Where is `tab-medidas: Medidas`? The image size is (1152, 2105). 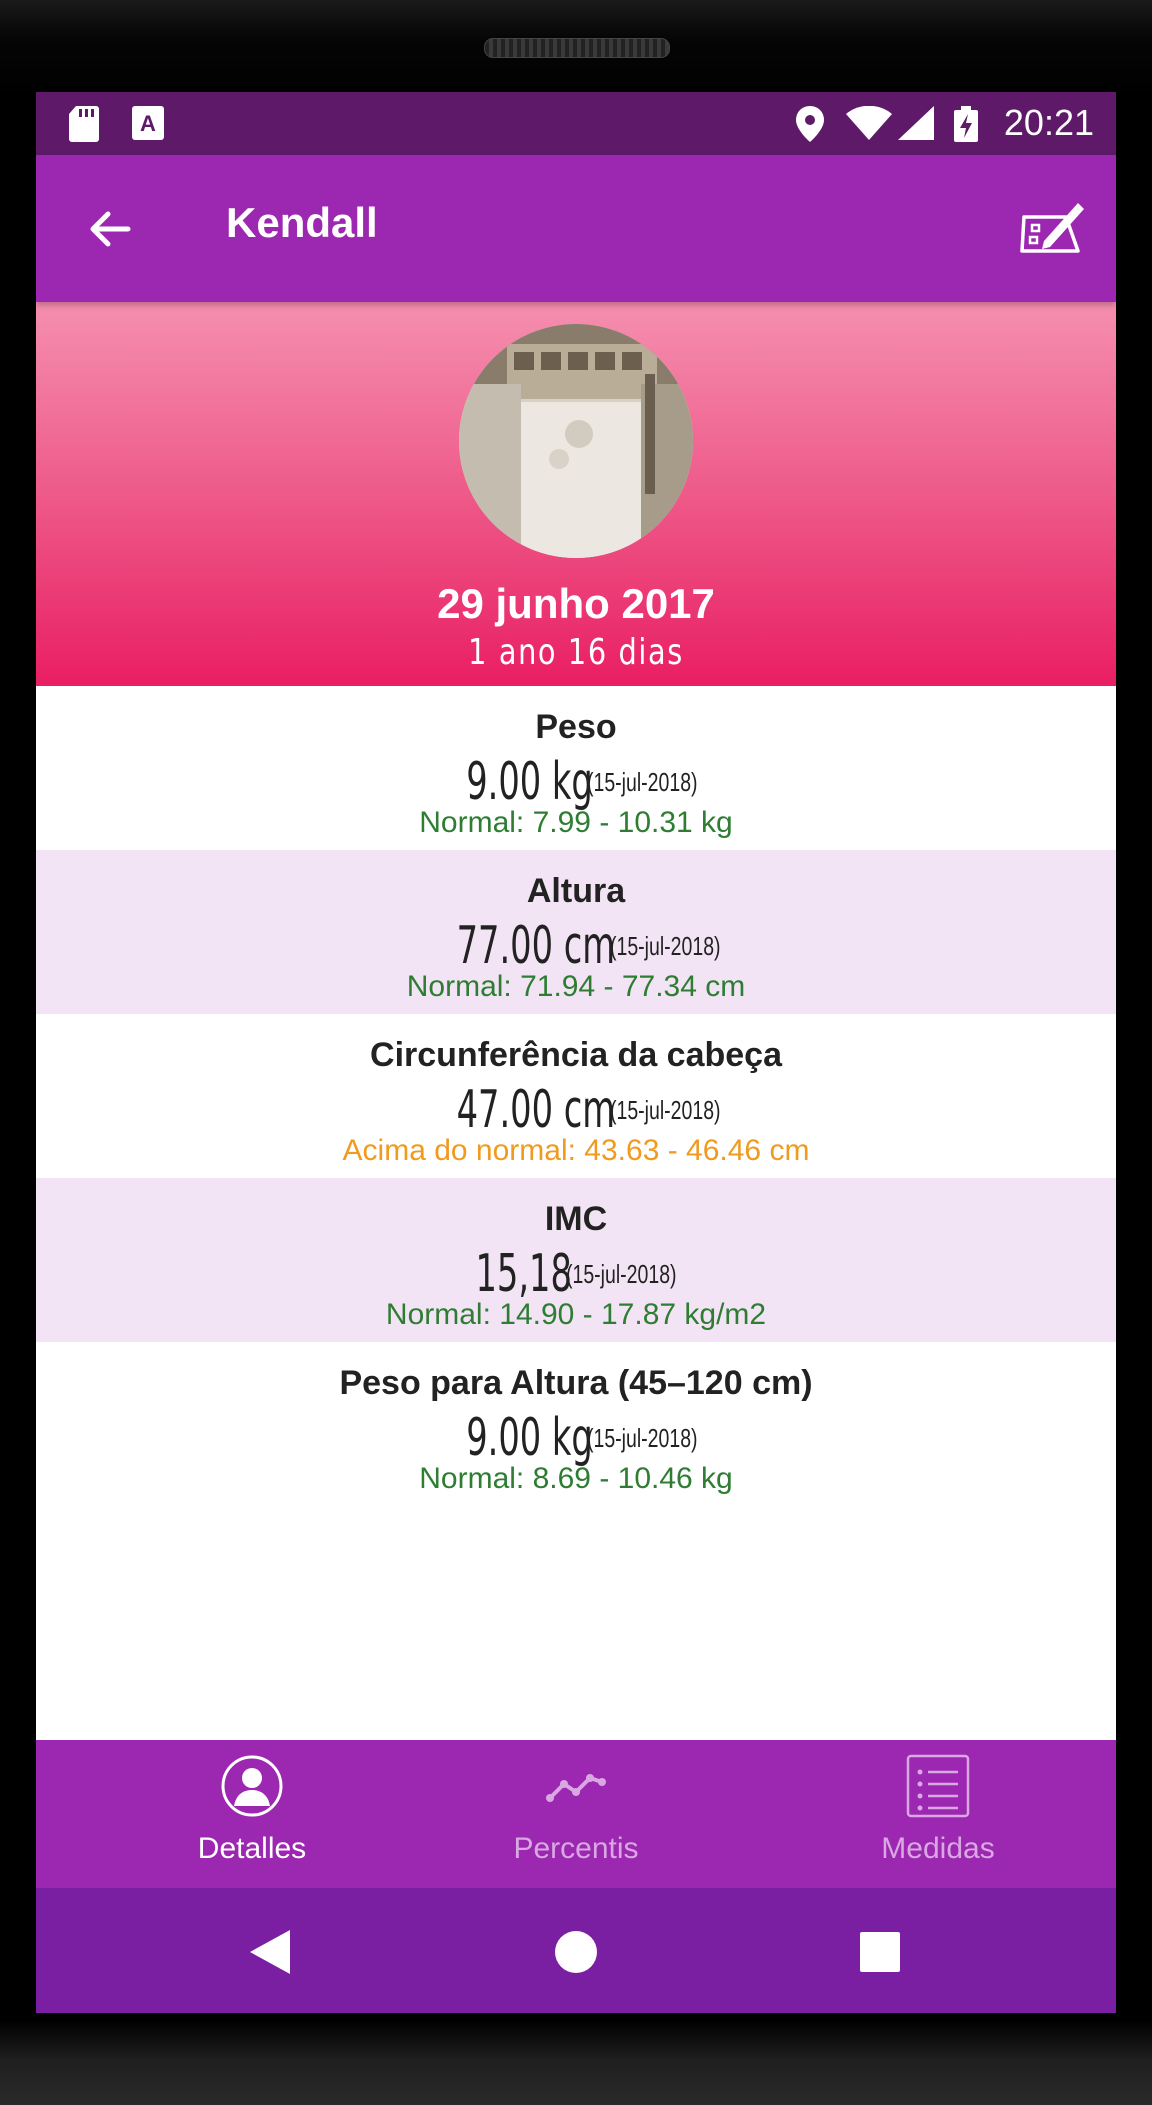
tab-medidas: Medidas is located at coordinates (938, 1814).